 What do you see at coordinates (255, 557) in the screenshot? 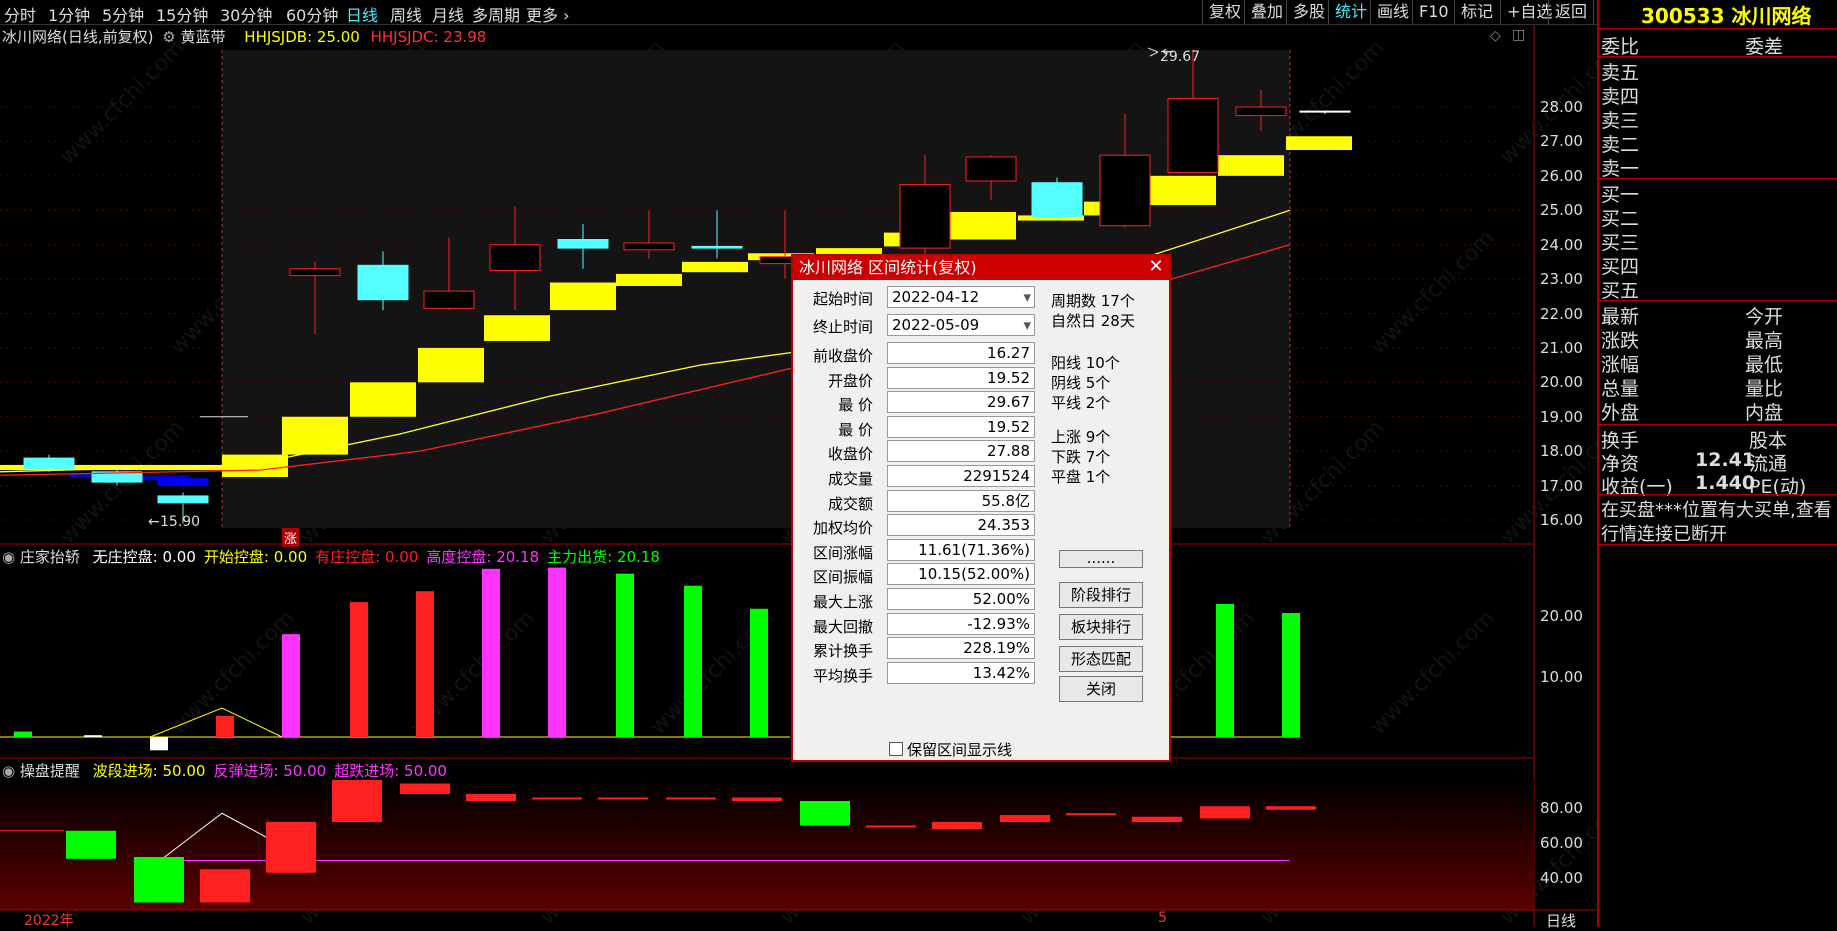
I see `sub1-indicator-value: 开始控盘: 0.00` at bounding box center [255, 557].